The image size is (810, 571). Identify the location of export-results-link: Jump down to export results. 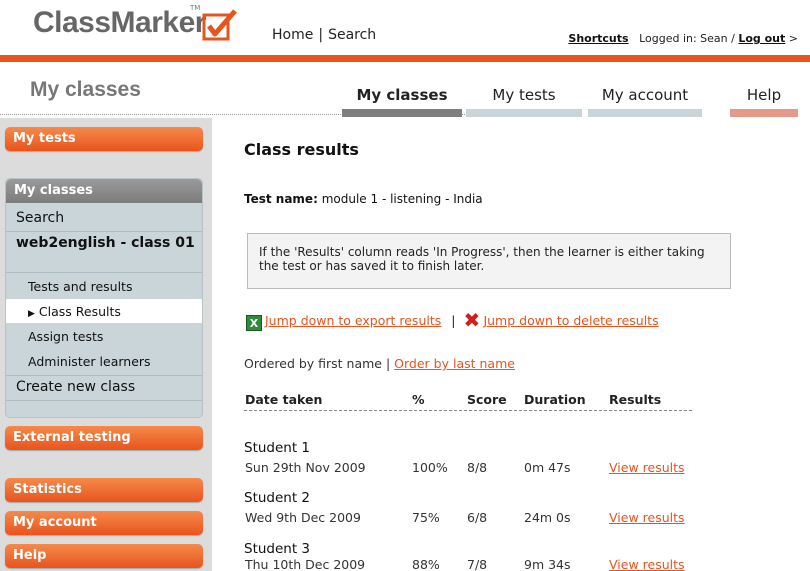
(353, 320).